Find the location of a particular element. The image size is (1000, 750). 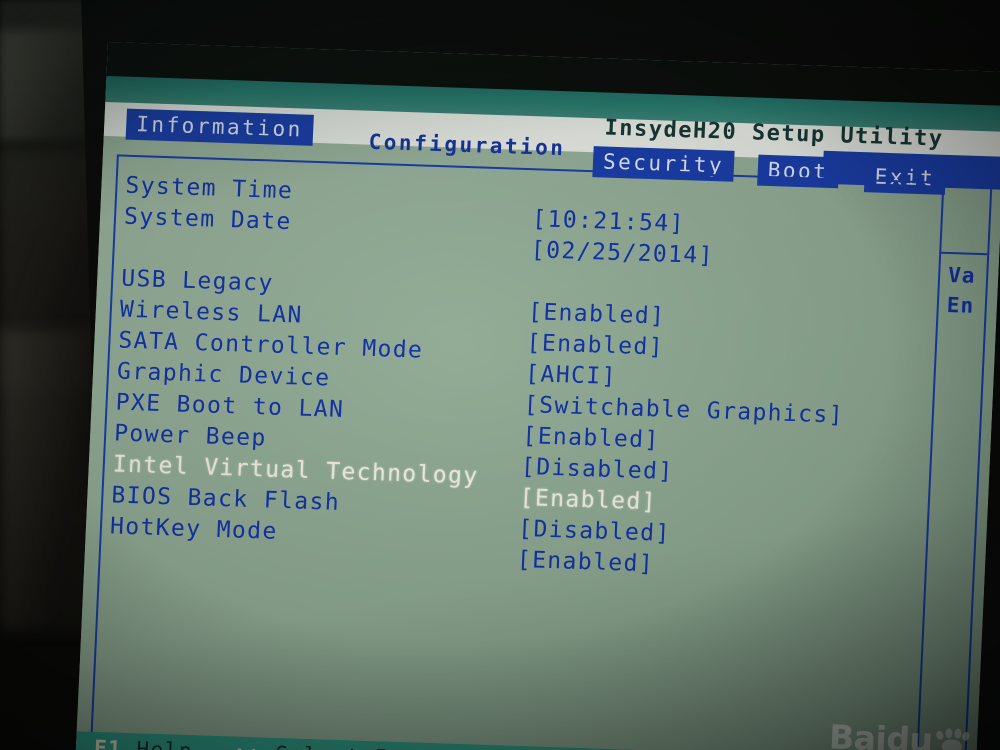

watermark-brand: Baidu 经验 is located at coordinates (914, 732).